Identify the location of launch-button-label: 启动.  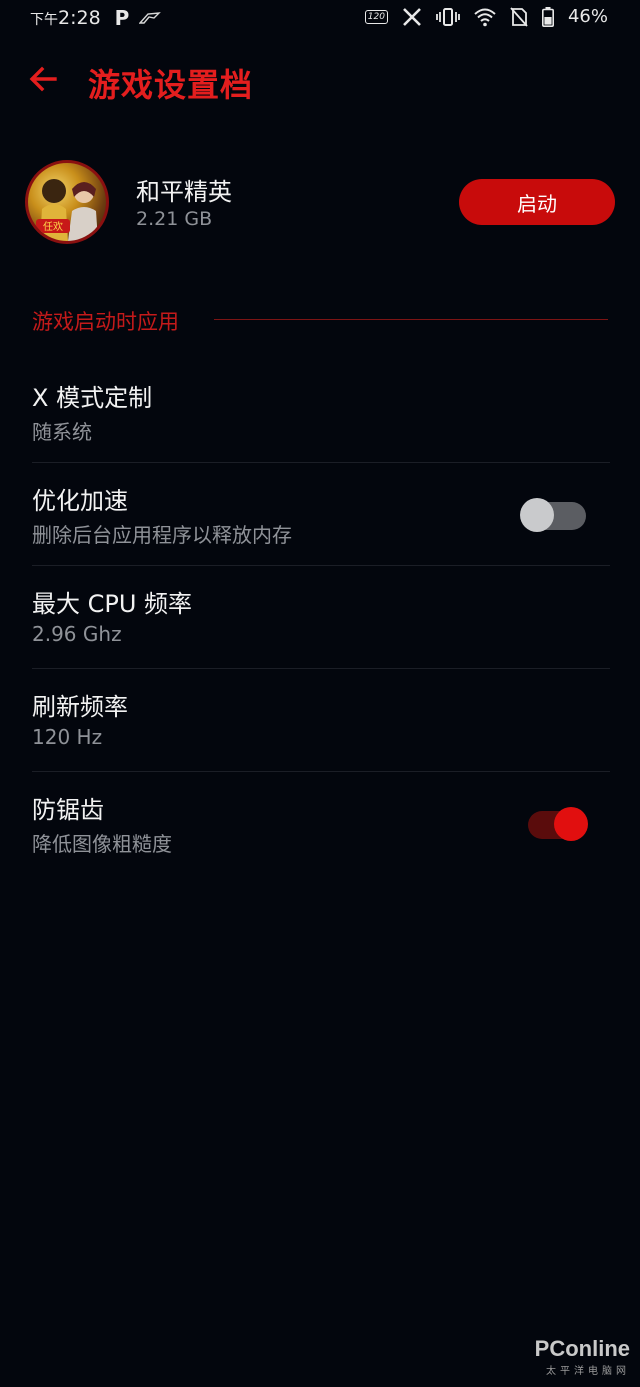
(537, 203).